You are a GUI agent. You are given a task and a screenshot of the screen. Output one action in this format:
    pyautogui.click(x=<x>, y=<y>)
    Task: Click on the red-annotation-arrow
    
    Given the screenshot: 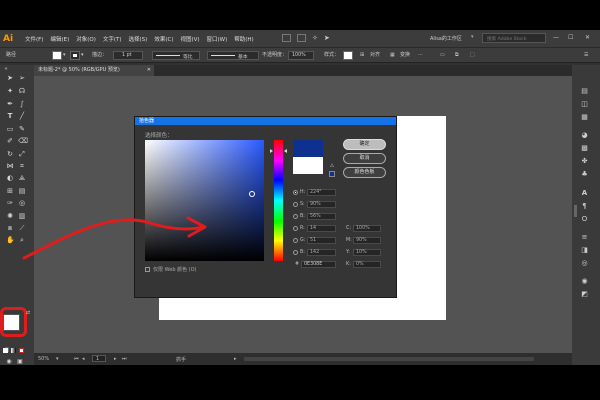 What is the action you would take?
    pyautogui.click(x=114, y=238)
    